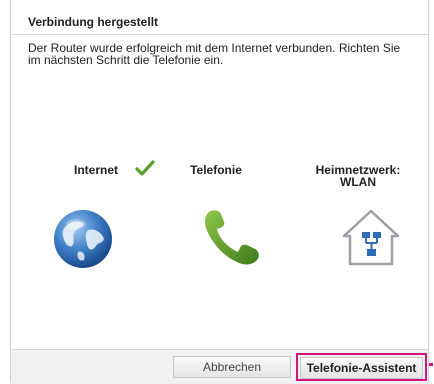 The height and width of the screenshot is (384, 434). I want to click on title-separator, so click(219, 34).